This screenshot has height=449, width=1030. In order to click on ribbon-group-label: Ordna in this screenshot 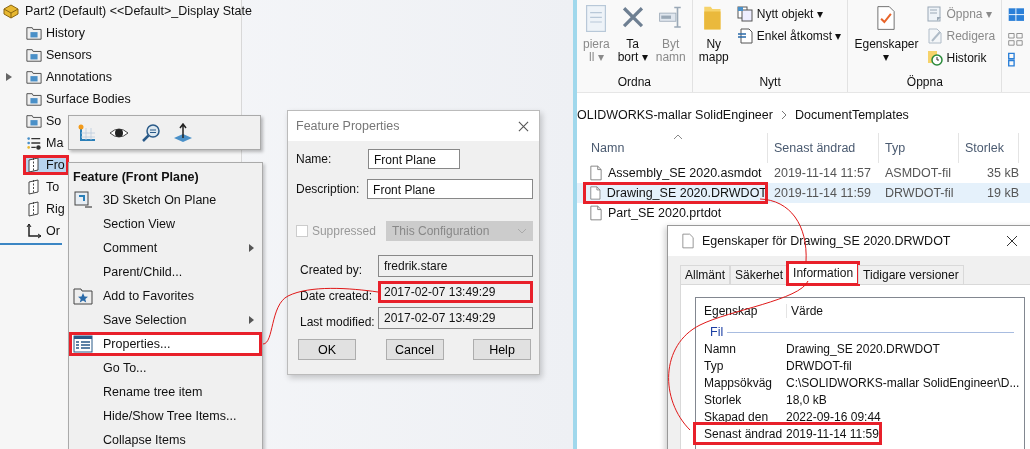, I will do `click(634, 83)`.